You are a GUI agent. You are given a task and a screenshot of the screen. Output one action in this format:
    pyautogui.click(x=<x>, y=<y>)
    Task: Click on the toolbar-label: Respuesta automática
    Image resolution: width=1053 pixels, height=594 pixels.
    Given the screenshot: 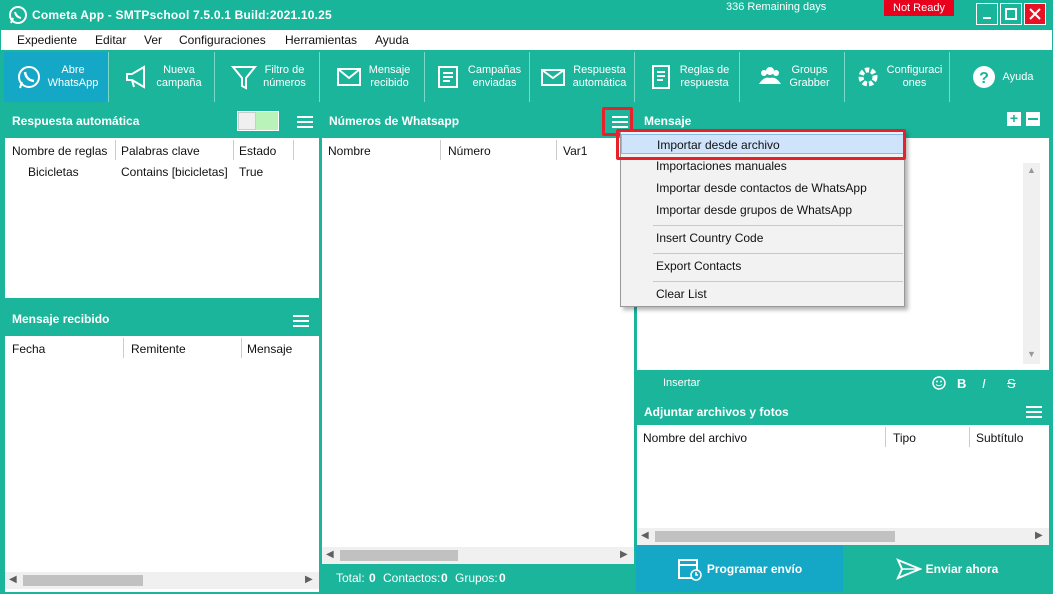 What is the action you would take?
    pyautogui.click(x=599, y=76)
    